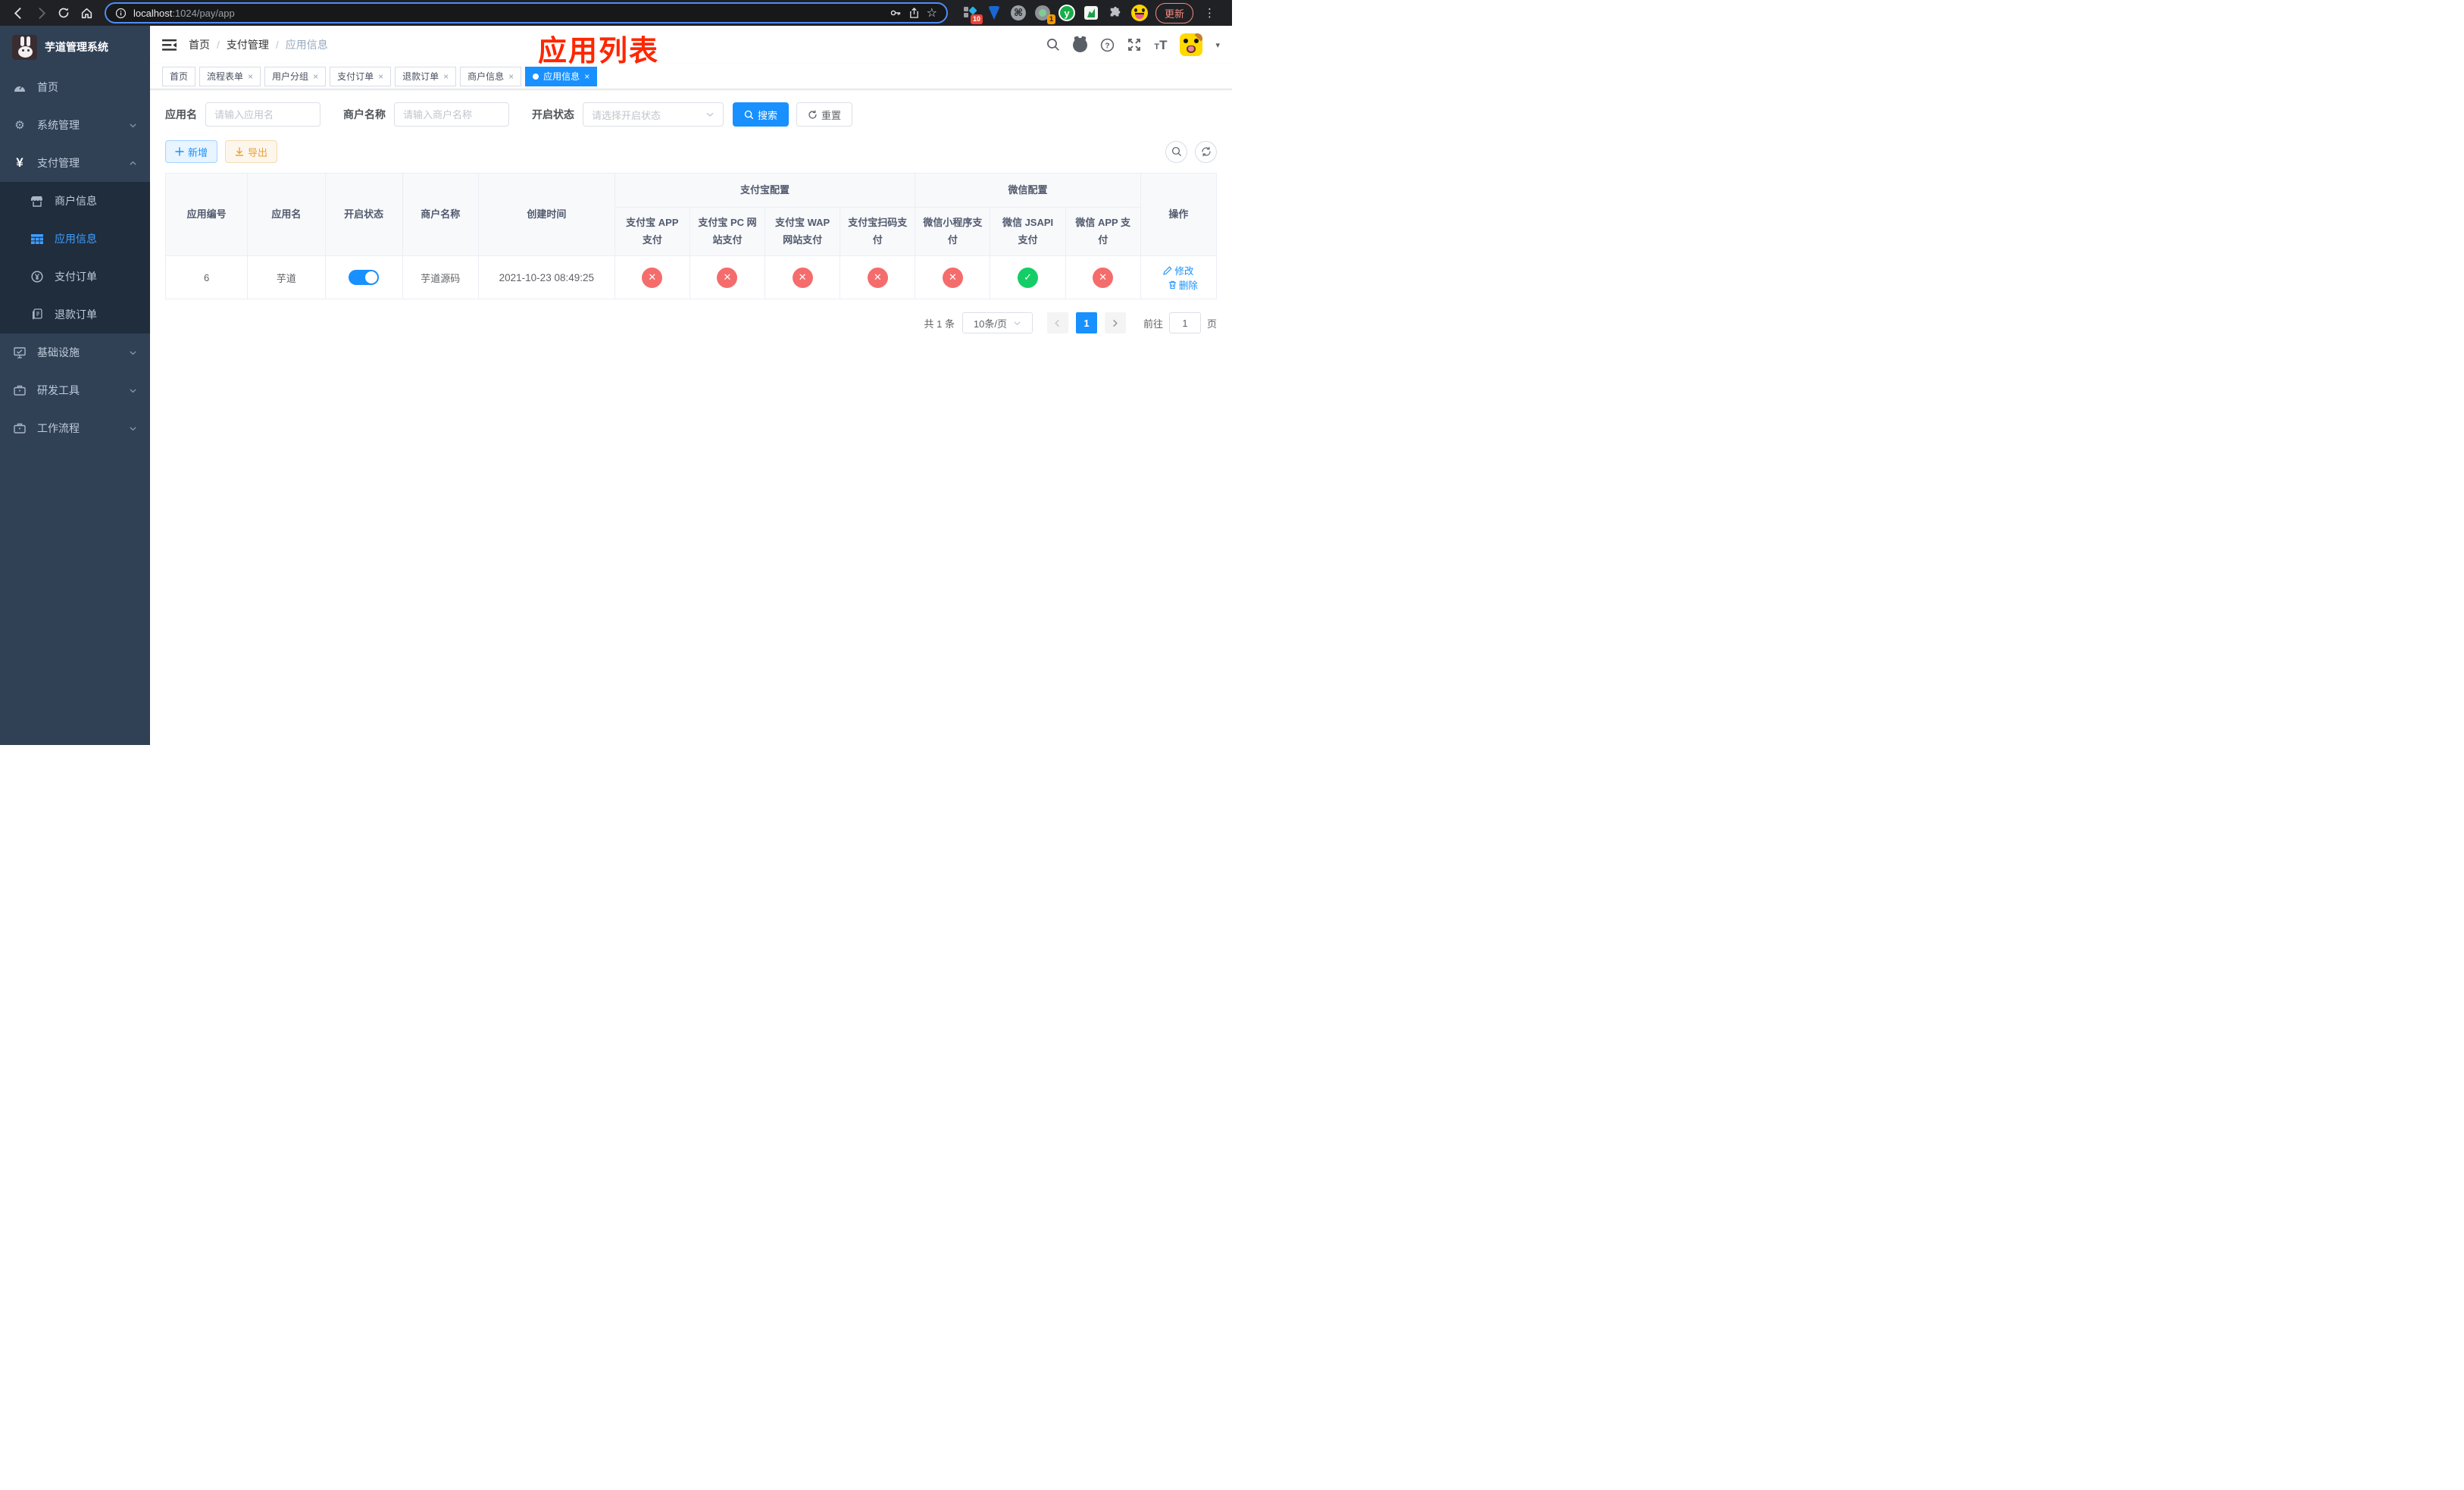  Describe the element at coordinates (364, 114) in the screenshot. I see `merchant-name-label: 商户名称` at that location.